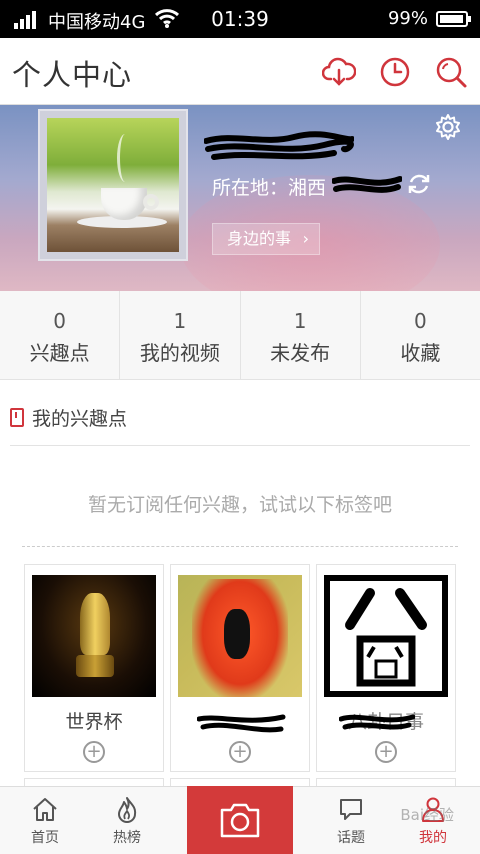  Describe the element at coordinates (94, 722) in the screenshot. I see `tag-name: 世界杯` at that location.